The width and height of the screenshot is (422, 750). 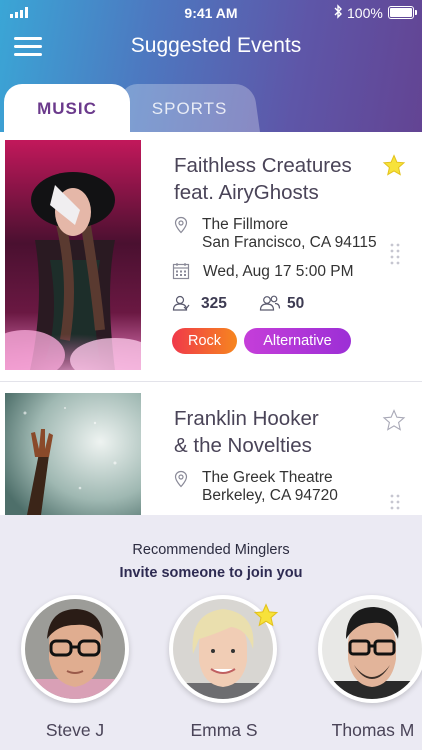 What do you see at coordinates (211, 573) in the screenshot?
I see `minglers-subheading: Invite someone to join you` at bounding box center [211, 573].